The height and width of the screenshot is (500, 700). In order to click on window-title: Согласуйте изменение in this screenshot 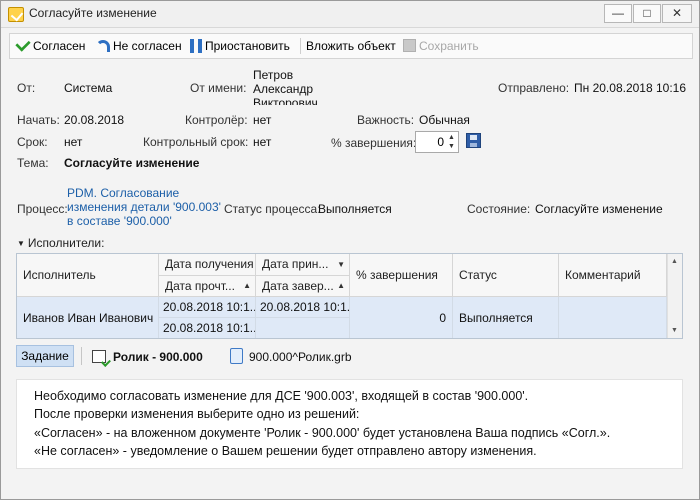, I will do `click(93, 13)`.